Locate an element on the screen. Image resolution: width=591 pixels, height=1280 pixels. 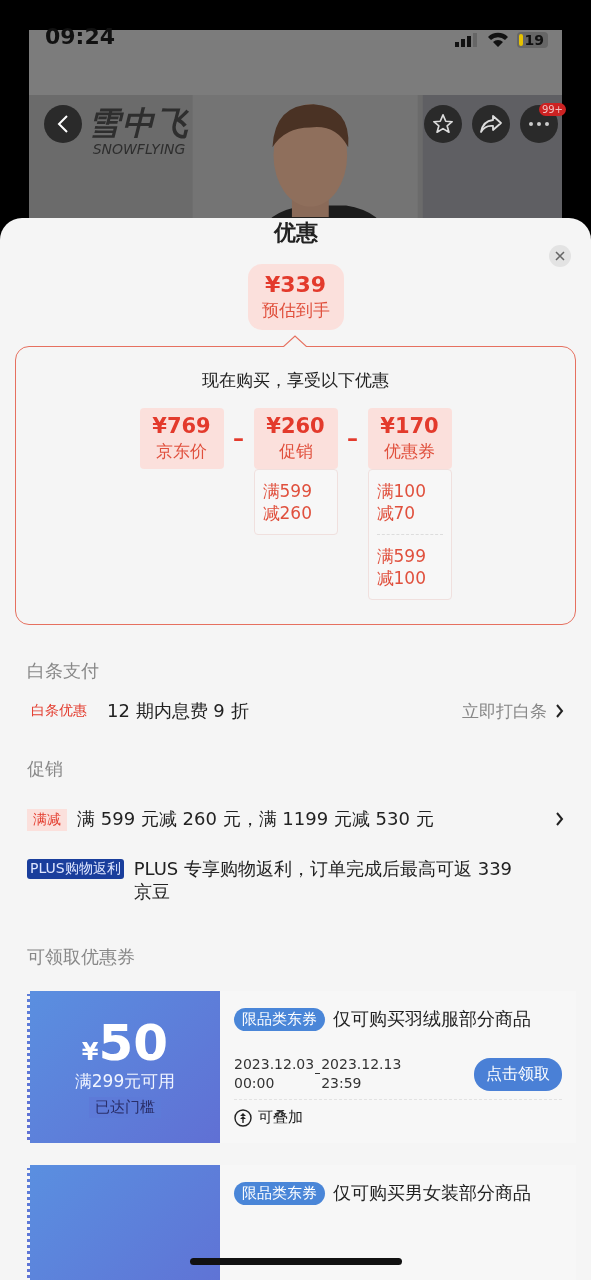
brand-logo-latin: SNOWFLYING is located at coordinates (139, 149).